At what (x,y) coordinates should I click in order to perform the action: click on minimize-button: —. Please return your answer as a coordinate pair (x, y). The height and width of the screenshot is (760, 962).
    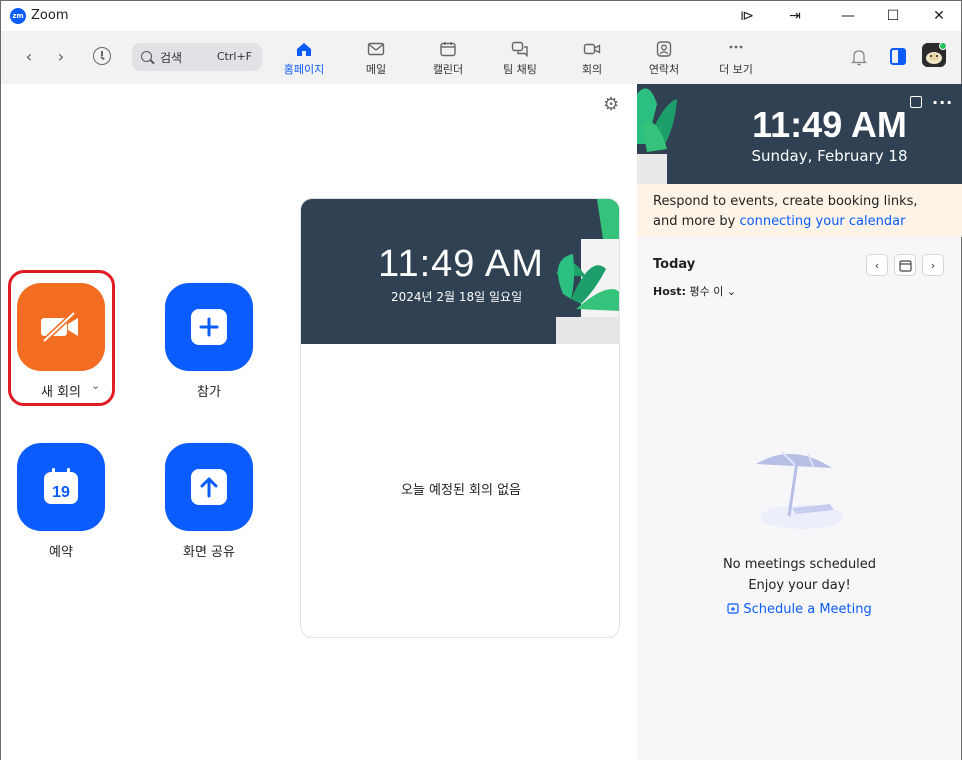
    Looking at the image, I should click on (848, 16).